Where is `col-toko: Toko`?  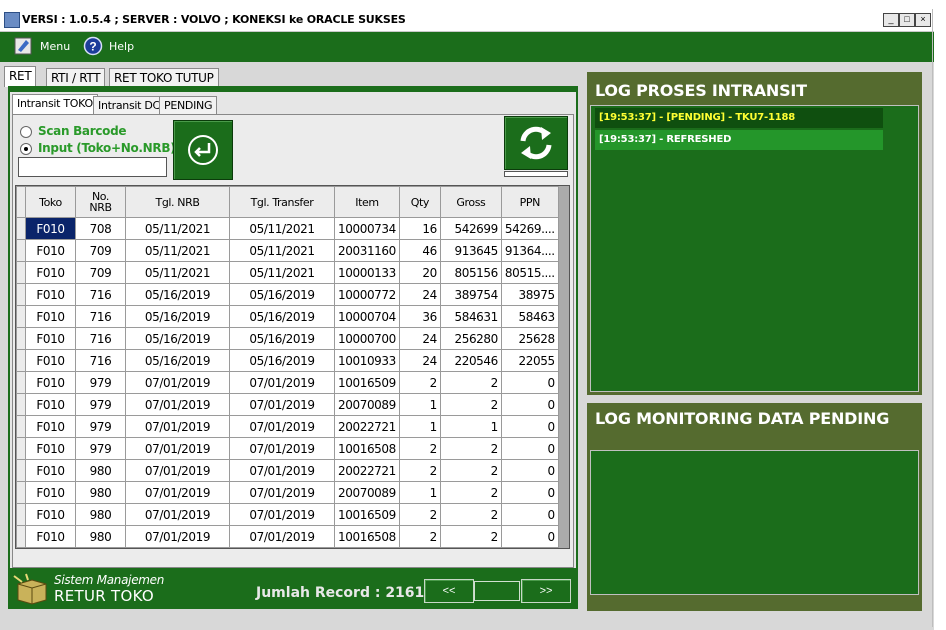
col-toko: Toko is located at coordinates (50, 202).